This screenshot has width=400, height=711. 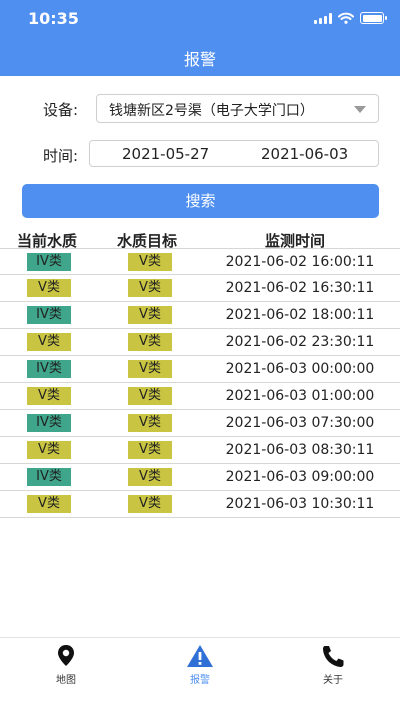 I want to click on table-row: IV类 V类 2021-06-02 16:00:11, so click(x=200, y=261).